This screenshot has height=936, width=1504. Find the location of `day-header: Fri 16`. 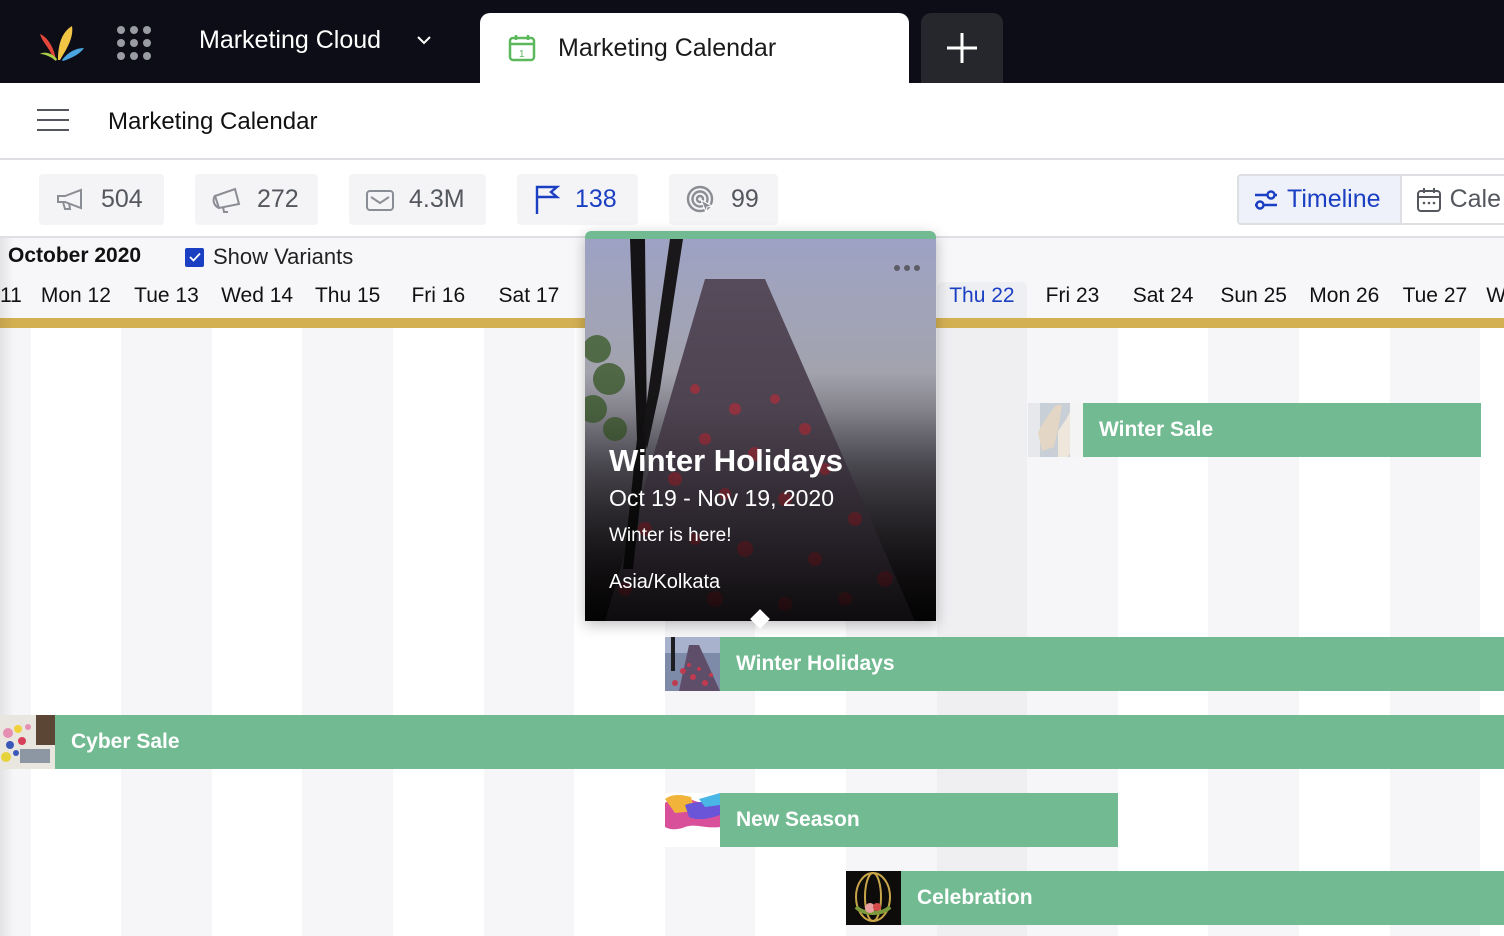

day-header: Fri 16 is located at coordinates (438, 300).